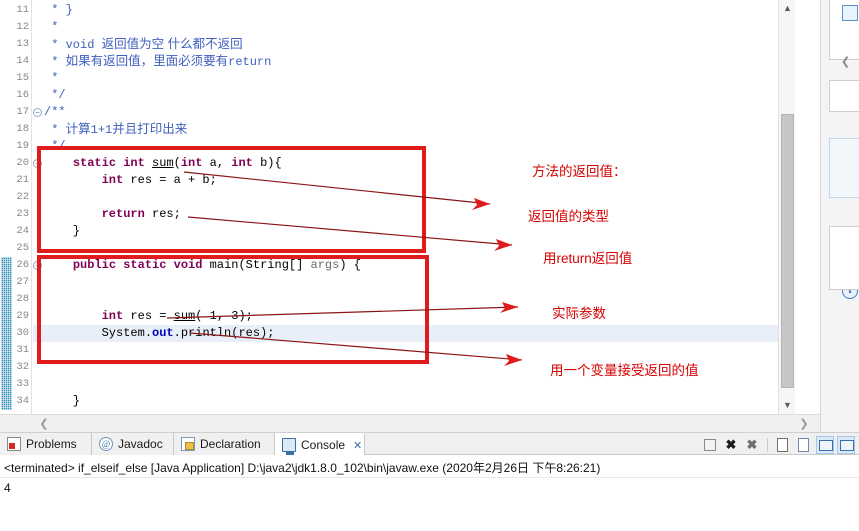 This screenshot has width=859, height=531. What do you see at coordinates (752, 445) in the screenshot?
I see `remove-all-terminated-icon: ✖` at bounding box center [752, 445].